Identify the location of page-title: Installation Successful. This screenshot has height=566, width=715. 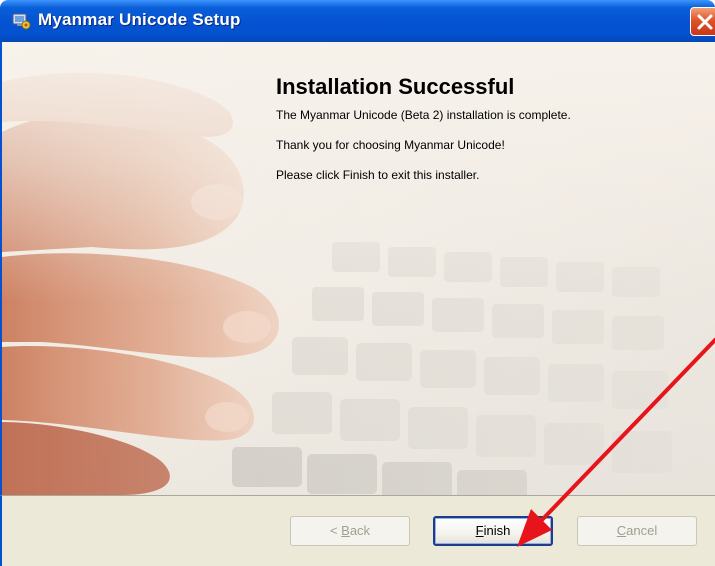
(395, 86).